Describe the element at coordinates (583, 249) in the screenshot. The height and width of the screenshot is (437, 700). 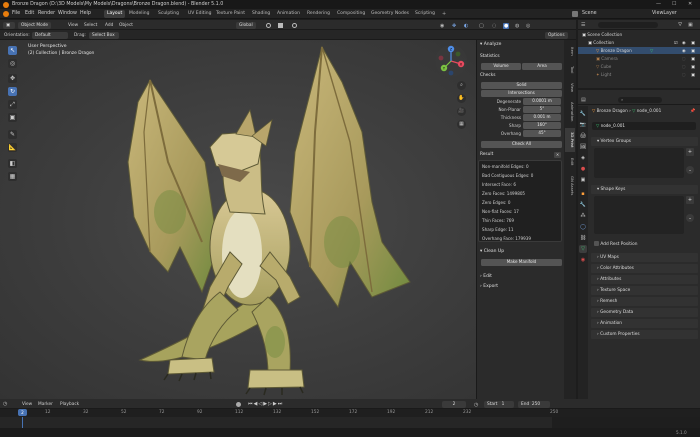
I see `data-tab-icon: ▽` at that location.